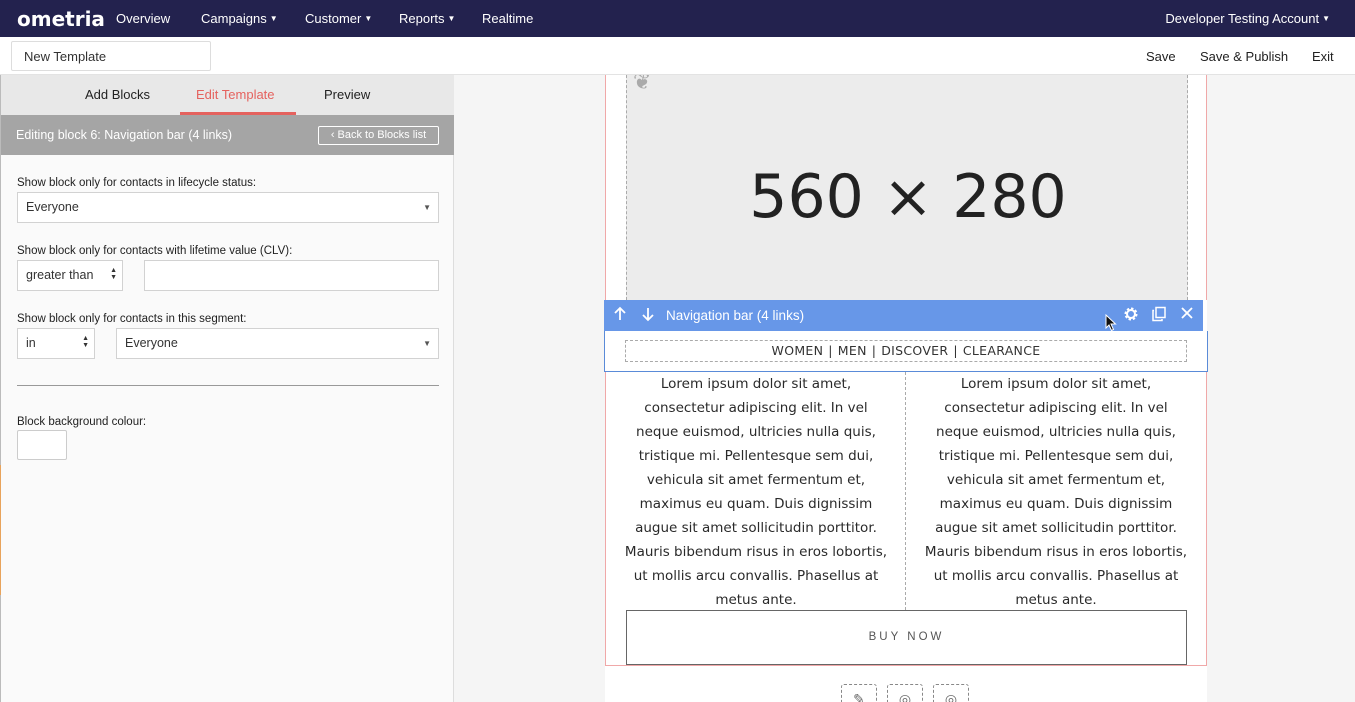 The width and height of the screenshot is (1355, 702). I want to click on nav-campaigns: Campaigns ▼, so click(239, 18).